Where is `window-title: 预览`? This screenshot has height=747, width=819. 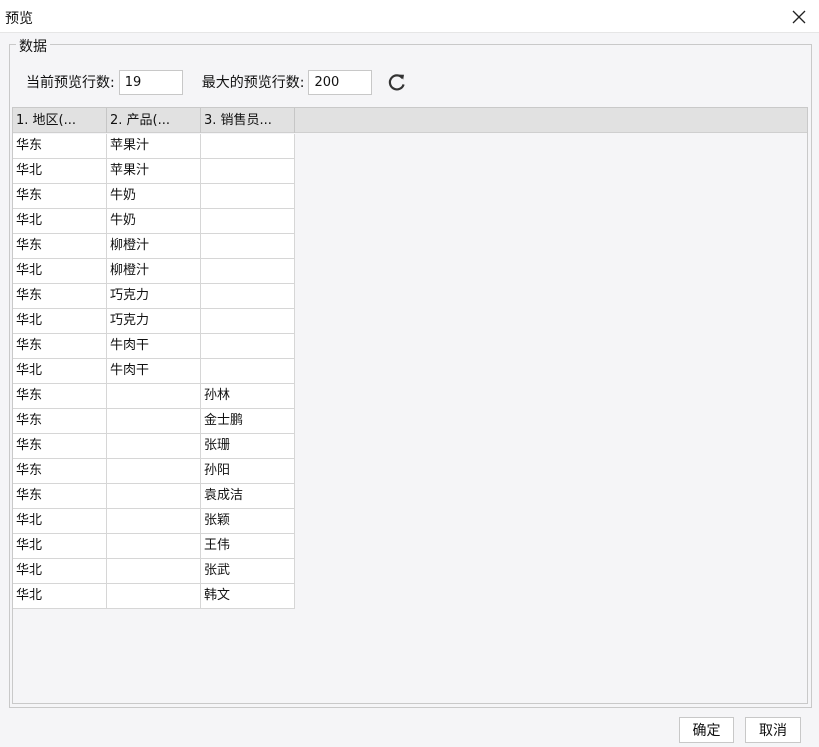 window-title: 预览 is located at coordinates (19, 19).